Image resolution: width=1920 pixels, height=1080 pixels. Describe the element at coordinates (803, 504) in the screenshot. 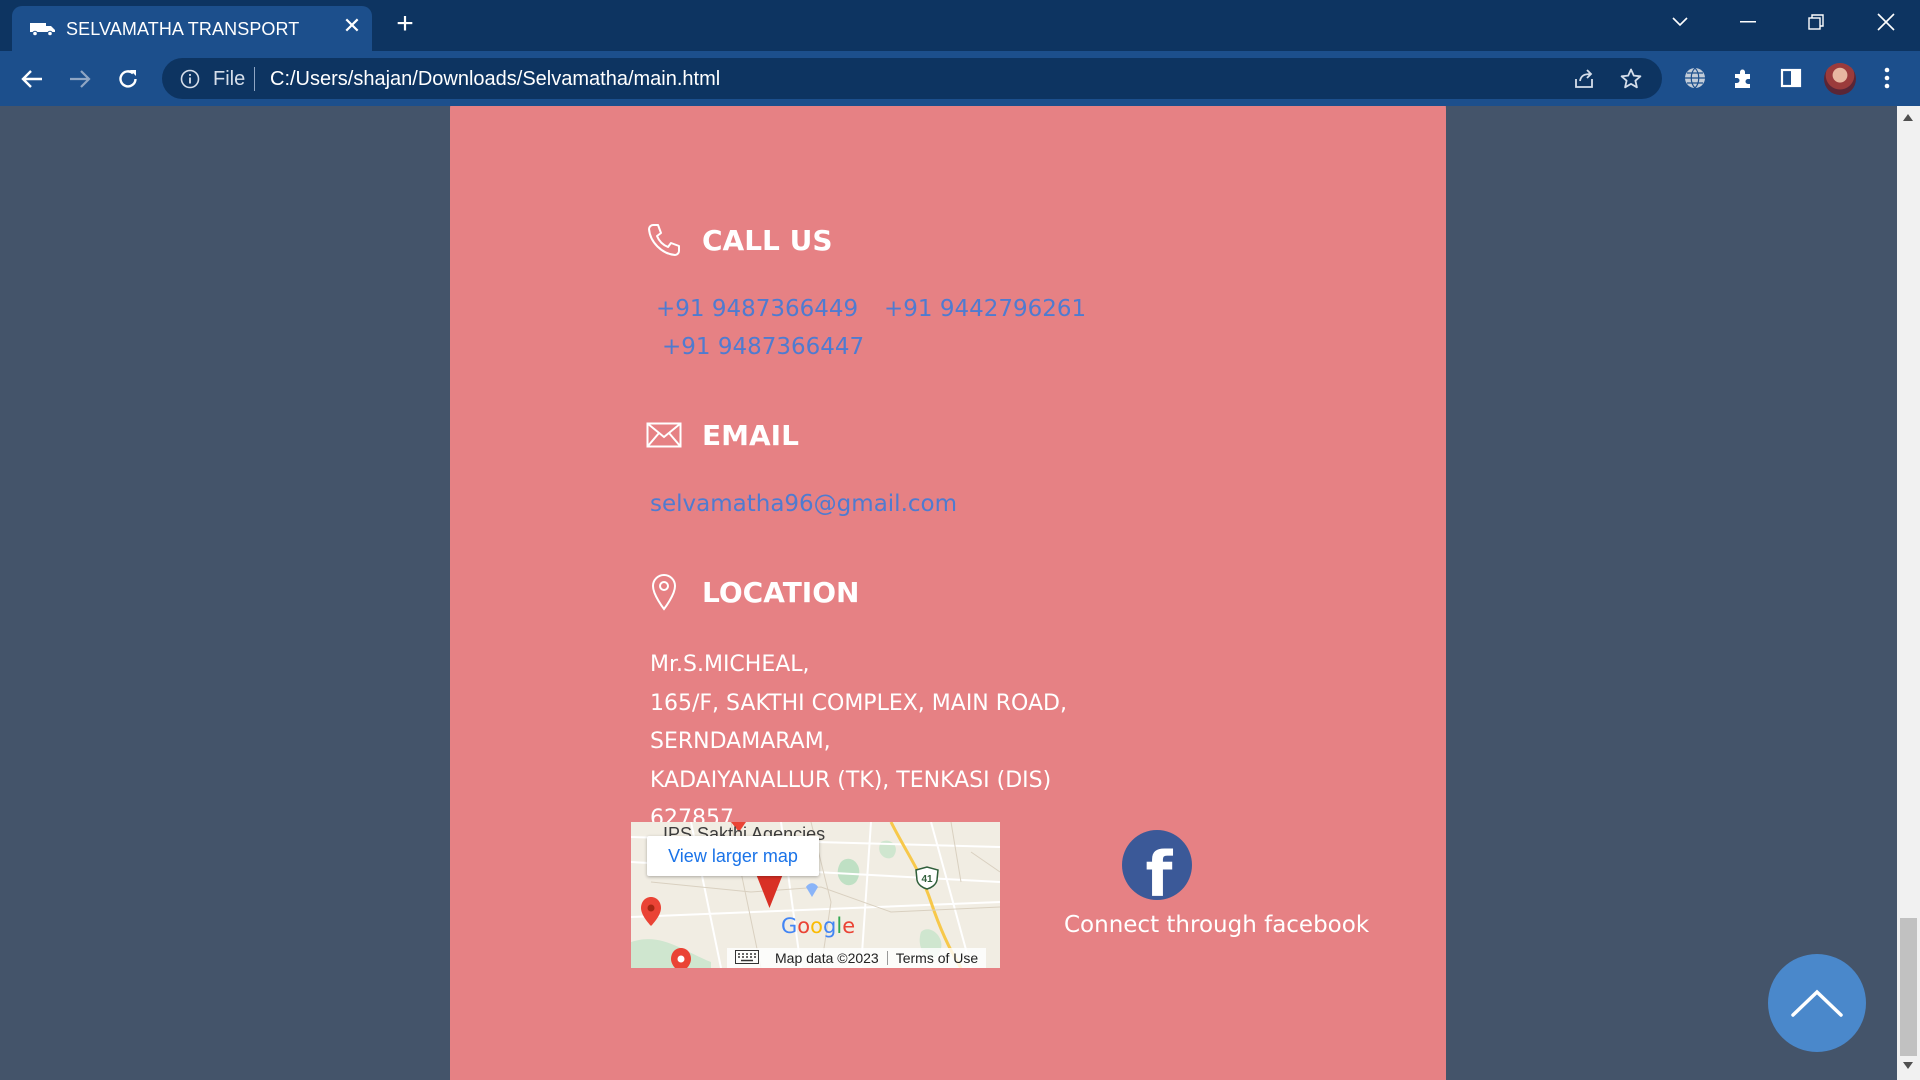

I see `email-link: selvamatha96@gmail.com` at that location.